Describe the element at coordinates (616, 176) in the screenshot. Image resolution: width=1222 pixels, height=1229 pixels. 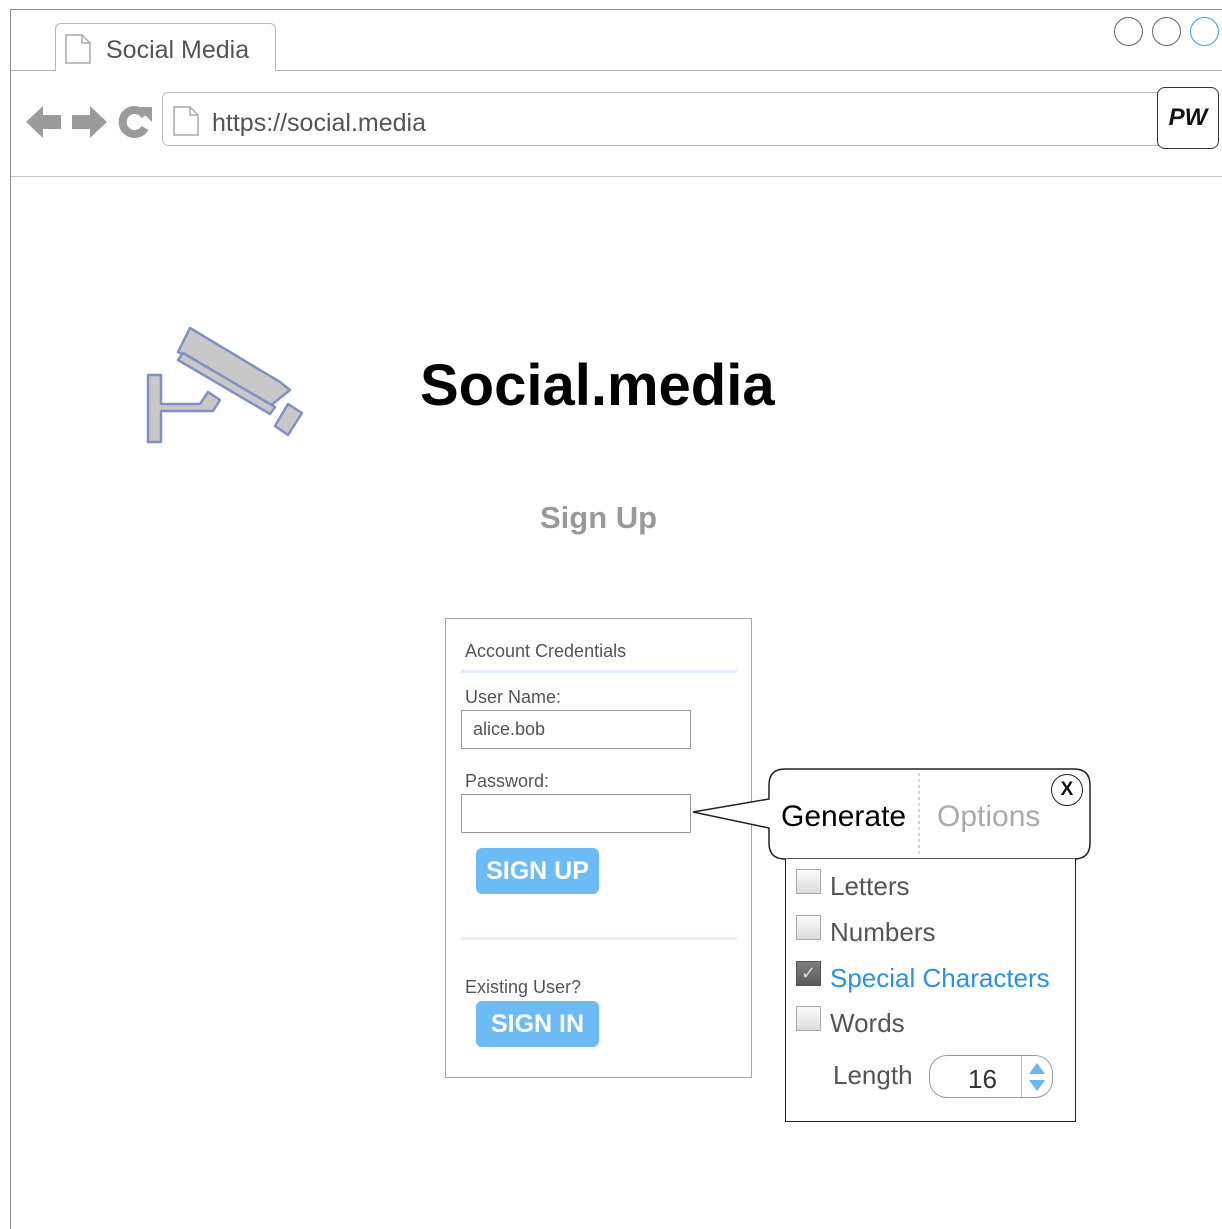
I see `toolbar-divider` at that location.